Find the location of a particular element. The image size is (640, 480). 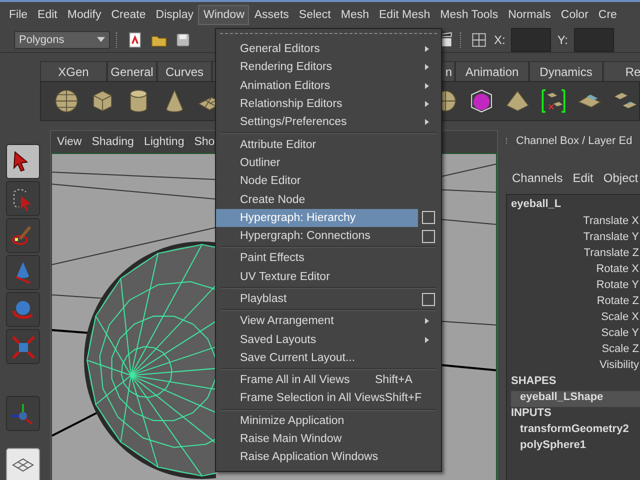

scale-tool-button is located at coordinates (23, 346).